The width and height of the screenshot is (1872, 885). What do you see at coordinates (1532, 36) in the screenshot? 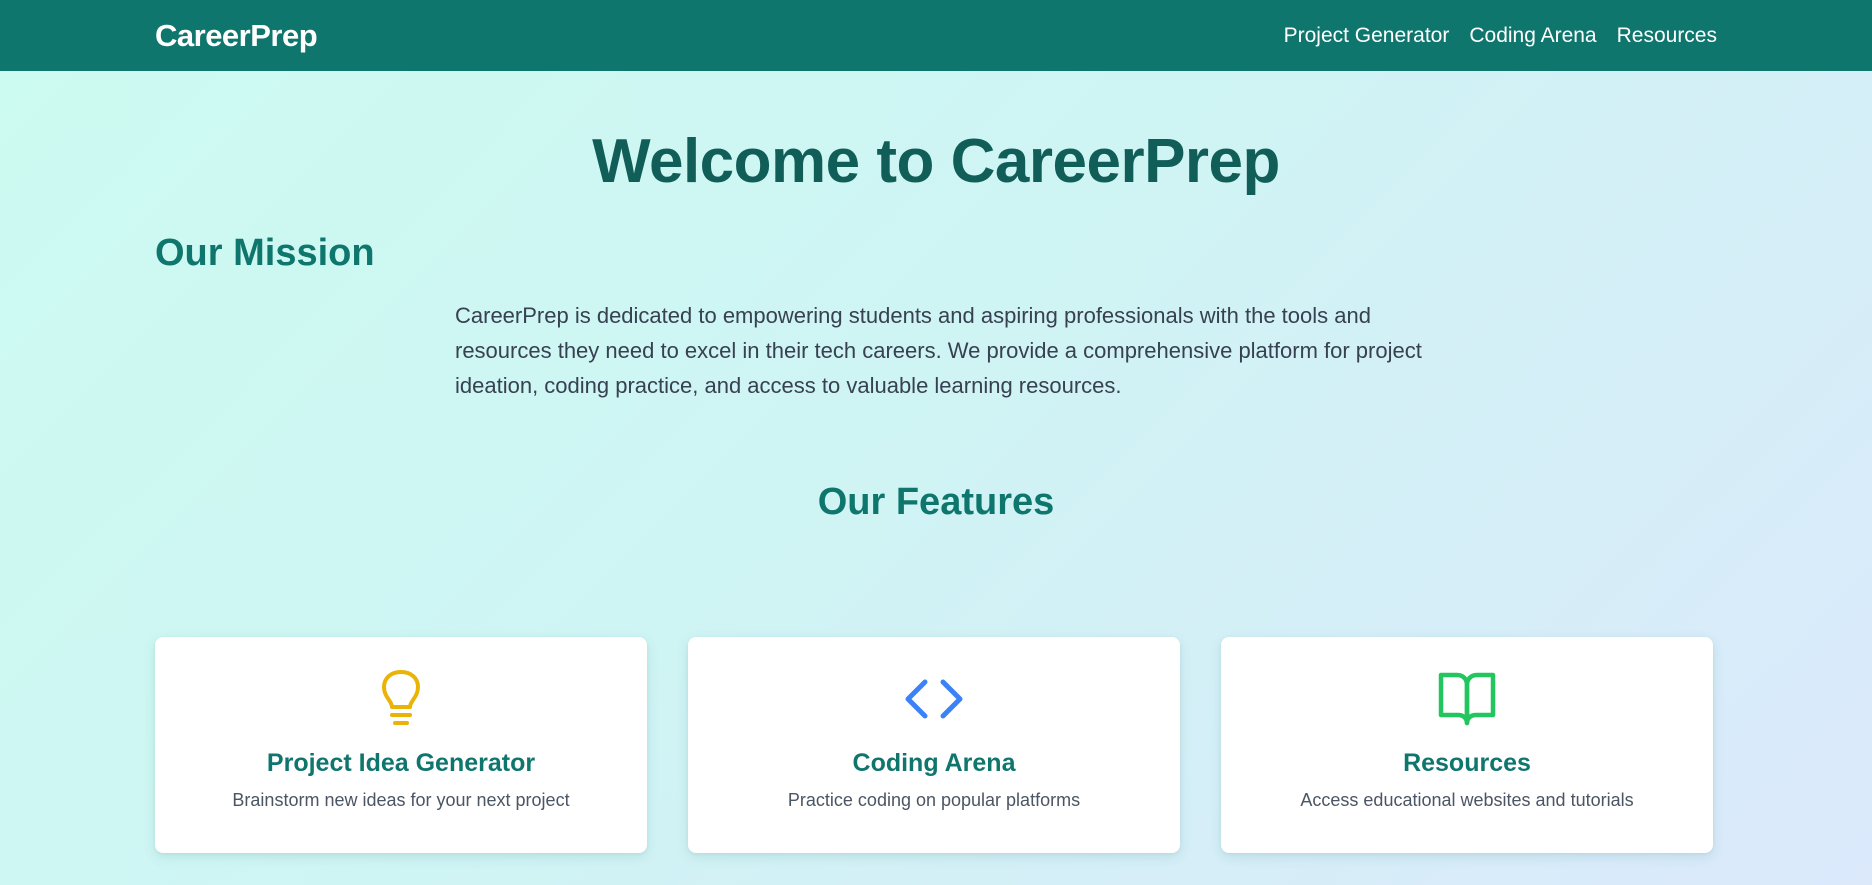
I see `nav-link-coding-arena: Coding Arena` at bounding box center [1532, 36].